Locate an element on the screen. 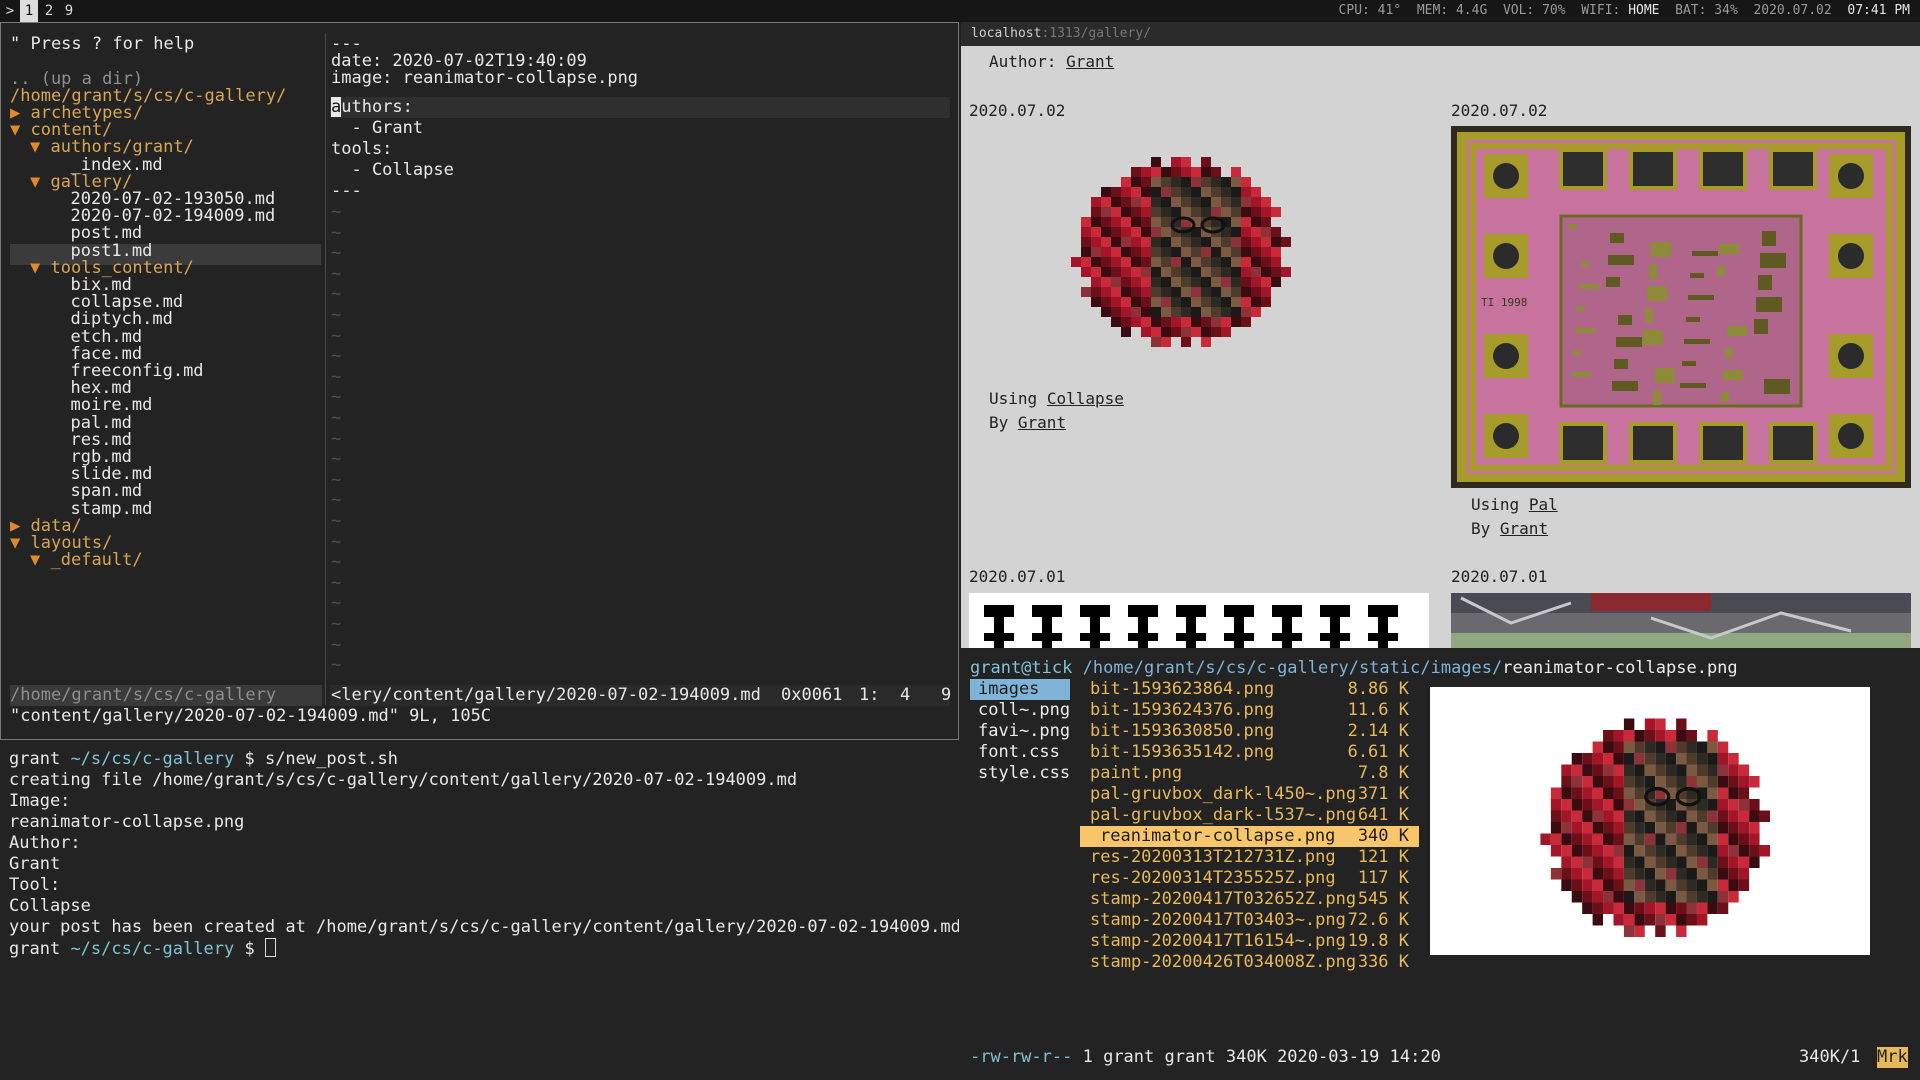  texture-photo-image is located at coordinates (1681, 620).